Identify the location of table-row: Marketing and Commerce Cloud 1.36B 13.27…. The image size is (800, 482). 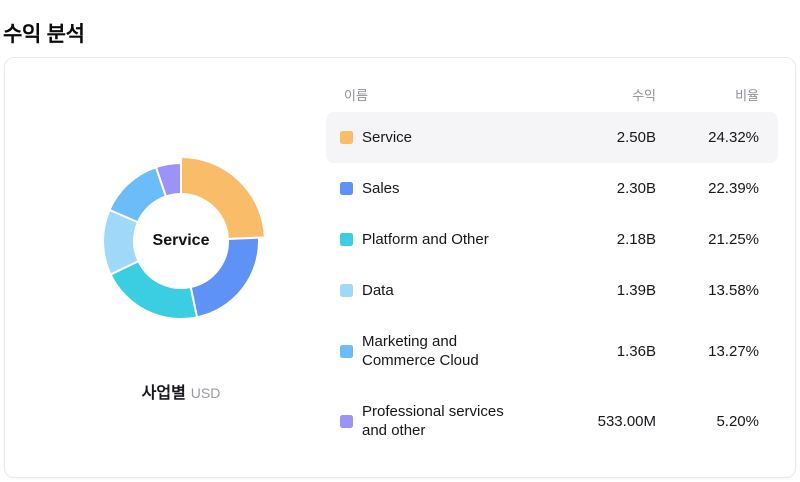
(552, 351).